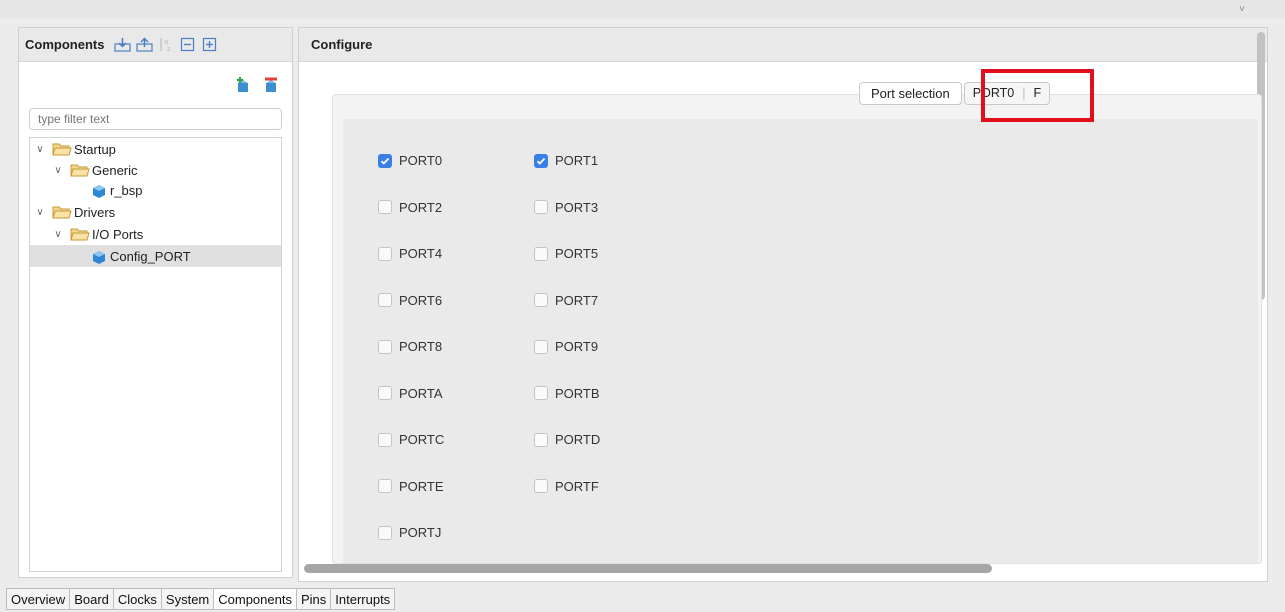  What do you see at coordinates (421, 486) in the screenshot?
I see `port-label: PORTE` at bounding box center [421, 486].